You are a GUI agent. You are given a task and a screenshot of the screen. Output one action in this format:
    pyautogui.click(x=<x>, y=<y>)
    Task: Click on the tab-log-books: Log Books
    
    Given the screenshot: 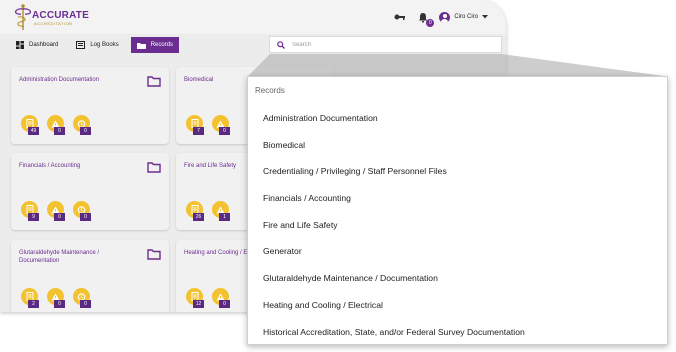 What is the action you would take?
    pyautogui.click(x=97, y=45)
    